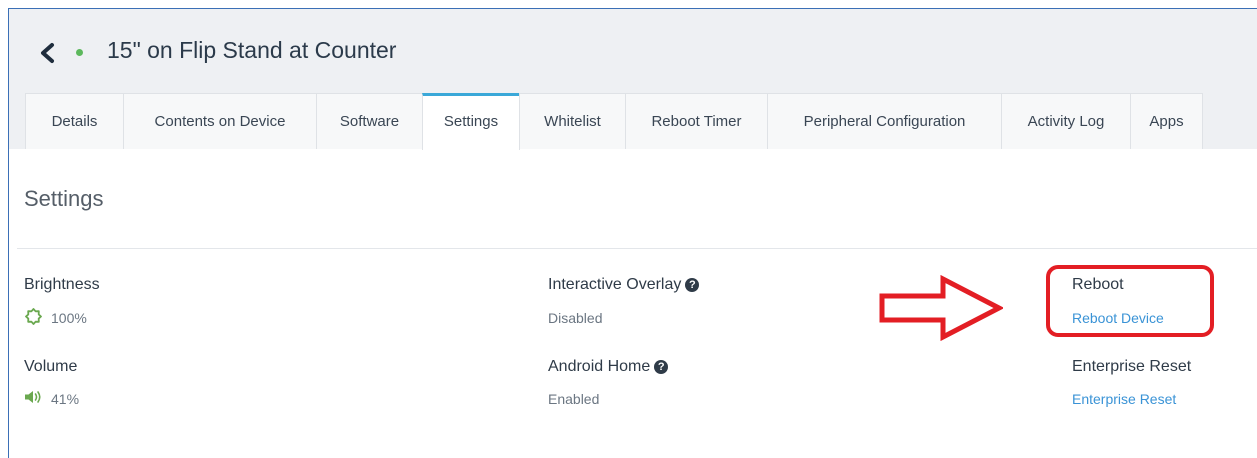 The height and width of the screenshot is (458, 1257). Describe the element at coordinates (65, 399) in the screenshot. I see `volume-value: 41%` at that location.